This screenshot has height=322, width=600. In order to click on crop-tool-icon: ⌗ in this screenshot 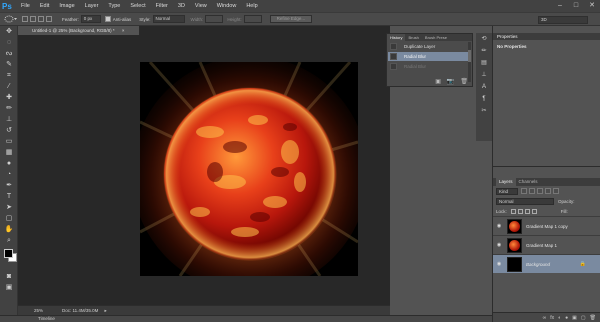, I will do `click(9, 76)`.